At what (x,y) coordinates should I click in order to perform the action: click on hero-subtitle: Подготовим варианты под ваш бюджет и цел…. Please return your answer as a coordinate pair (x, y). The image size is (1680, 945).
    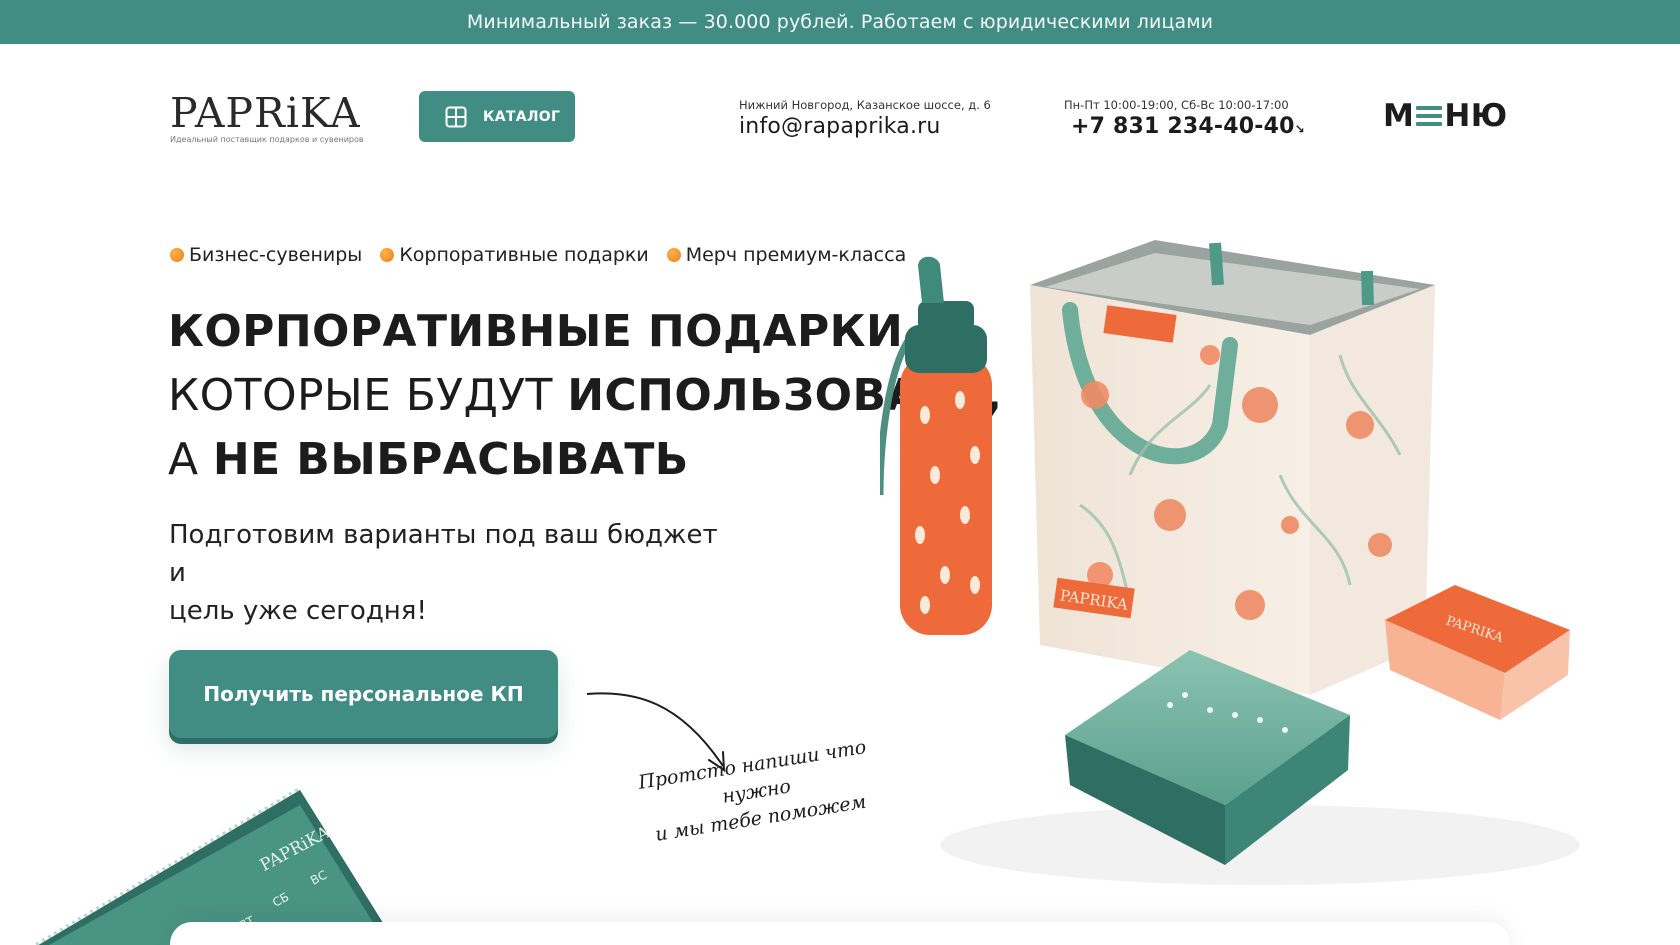
    Looking at the image, I should click on (449, 573).